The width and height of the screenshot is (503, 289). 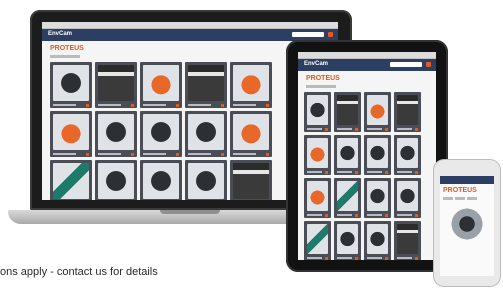 What do you see at coordinates (467, 180) in the screenshot?
I see `site-header` at bounding box center [467, 180].